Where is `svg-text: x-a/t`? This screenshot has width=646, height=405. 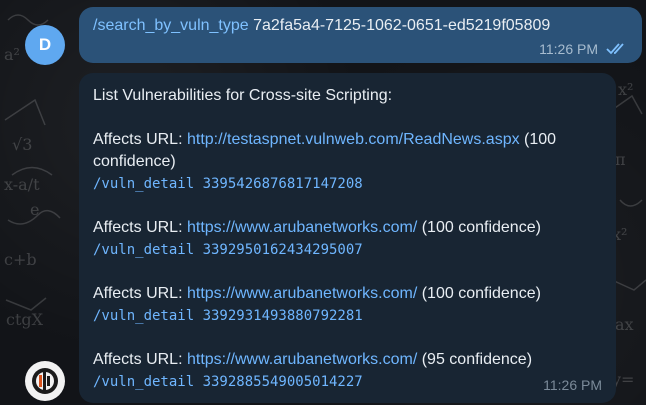
svg-text: x-a/t is located at coordinates (22, 184).